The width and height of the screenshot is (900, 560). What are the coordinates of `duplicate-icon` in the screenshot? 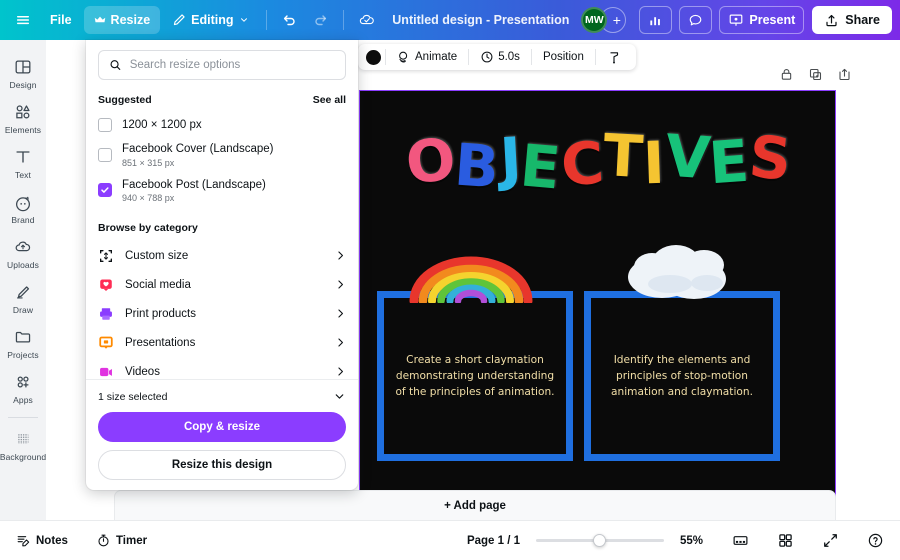 It's located at (815, 74).